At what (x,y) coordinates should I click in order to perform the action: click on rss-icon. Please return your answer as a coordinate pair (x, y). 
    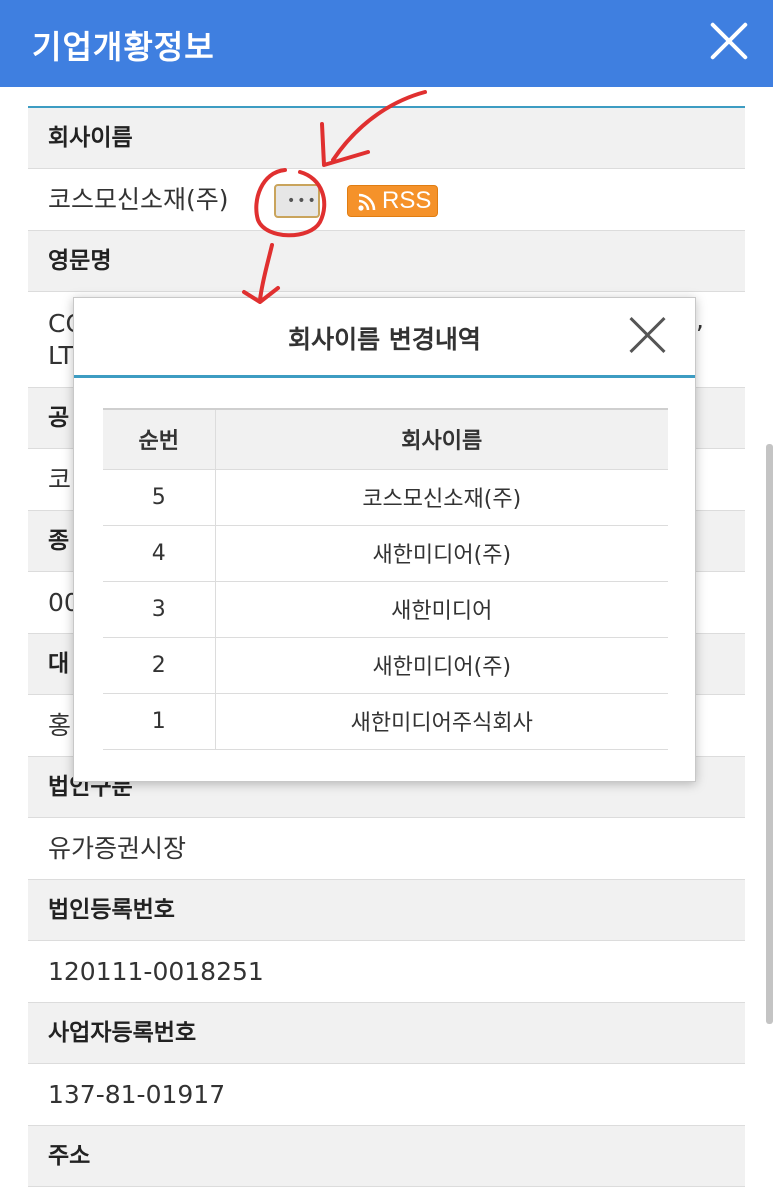
    Looking at the image, I should click on (367, 202).